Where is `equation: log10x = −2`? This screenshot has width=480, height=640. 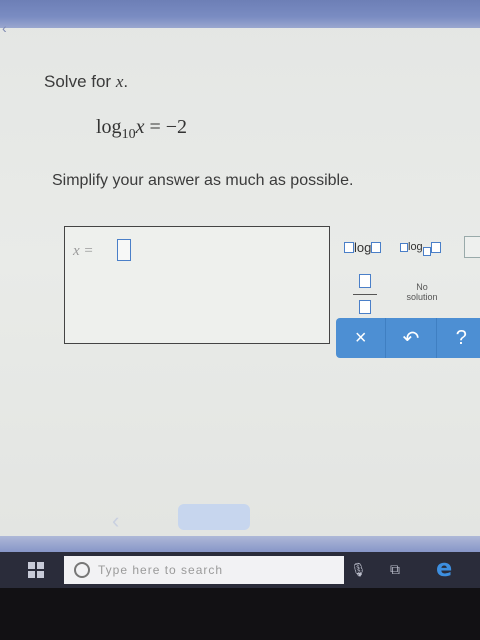 equation: log10x = −2 is located at coordinates (141, 129).